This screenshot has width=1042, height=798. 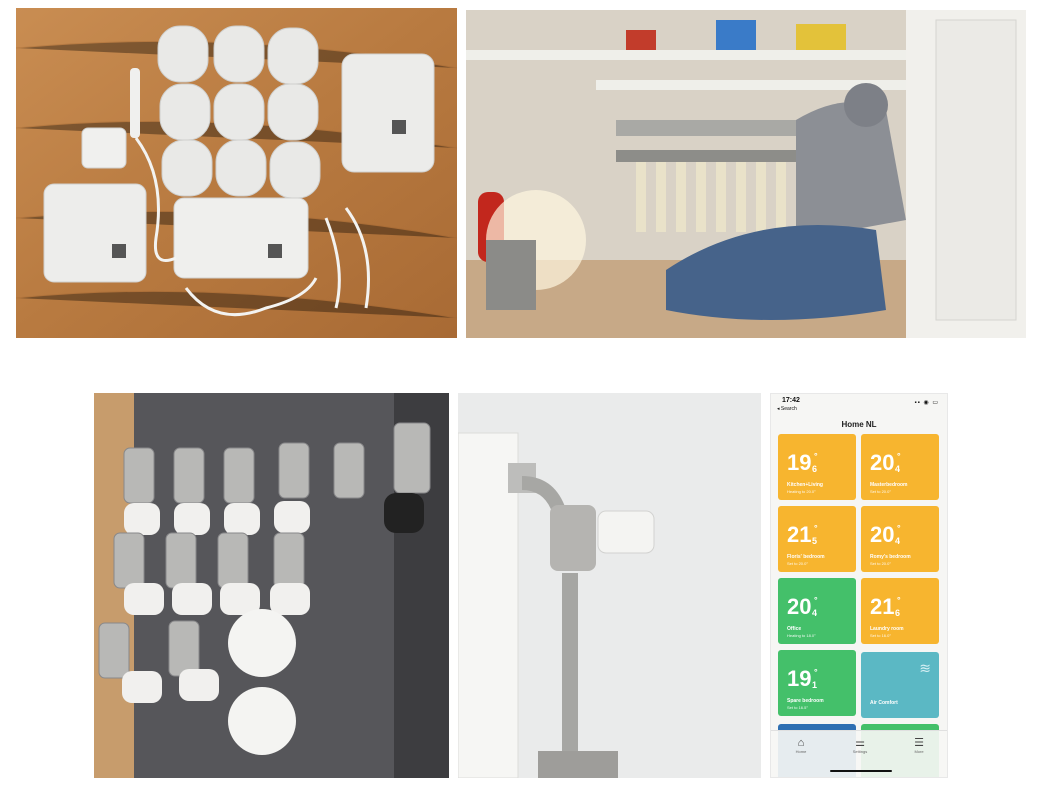 I want to click on room-temperature-decimal: 1, so click(x=815, y=685).